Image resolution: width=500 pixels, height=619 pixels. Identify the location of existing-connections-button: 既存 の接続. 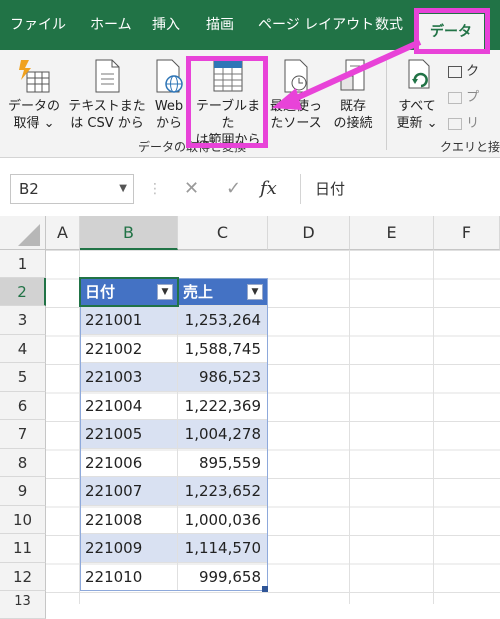
(353, 95).